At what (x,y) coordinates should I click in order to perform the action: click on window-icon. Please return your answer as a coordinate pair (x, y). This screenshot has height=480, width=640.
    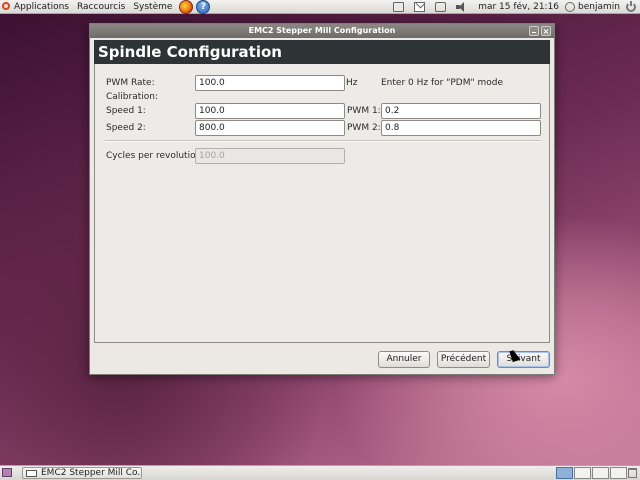
    Looking at the image, I should click on (31, 473).